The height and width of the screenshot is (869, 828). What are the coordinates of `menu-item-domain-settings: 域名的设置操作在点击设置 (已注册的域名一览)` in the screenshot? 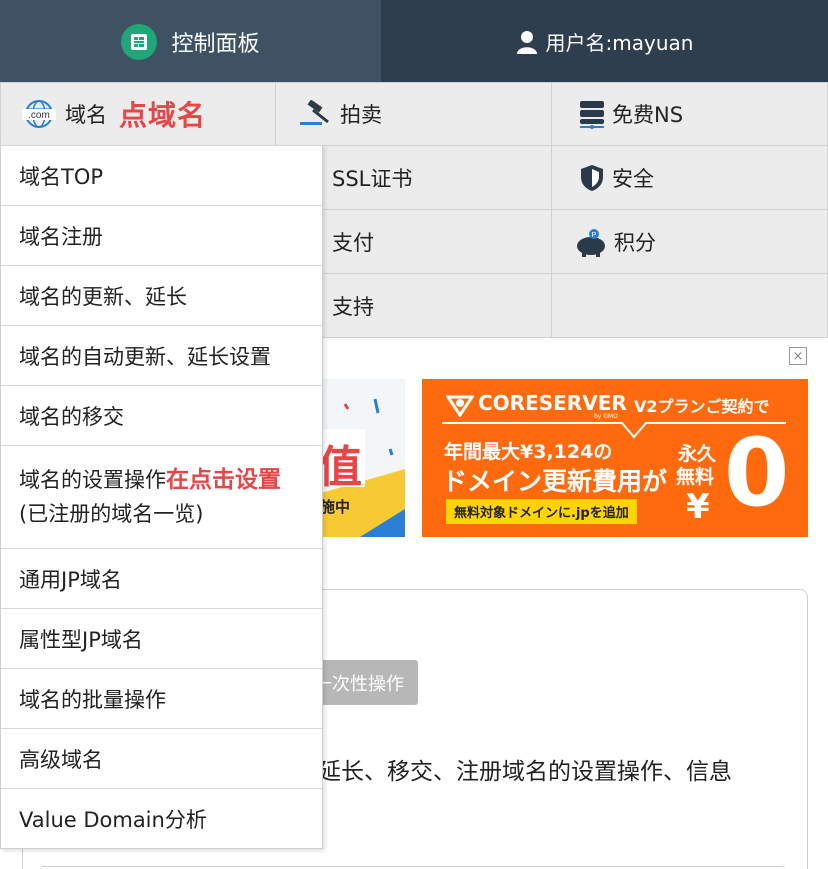 It's located at (161, 496).